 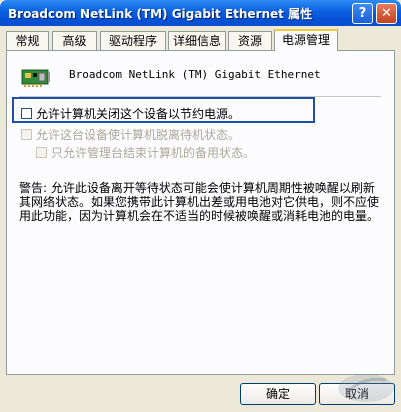 What do you see at coordinates (366, 388) in the screenshot?
I see `watermark-logo` at bounding box center [366, 388].